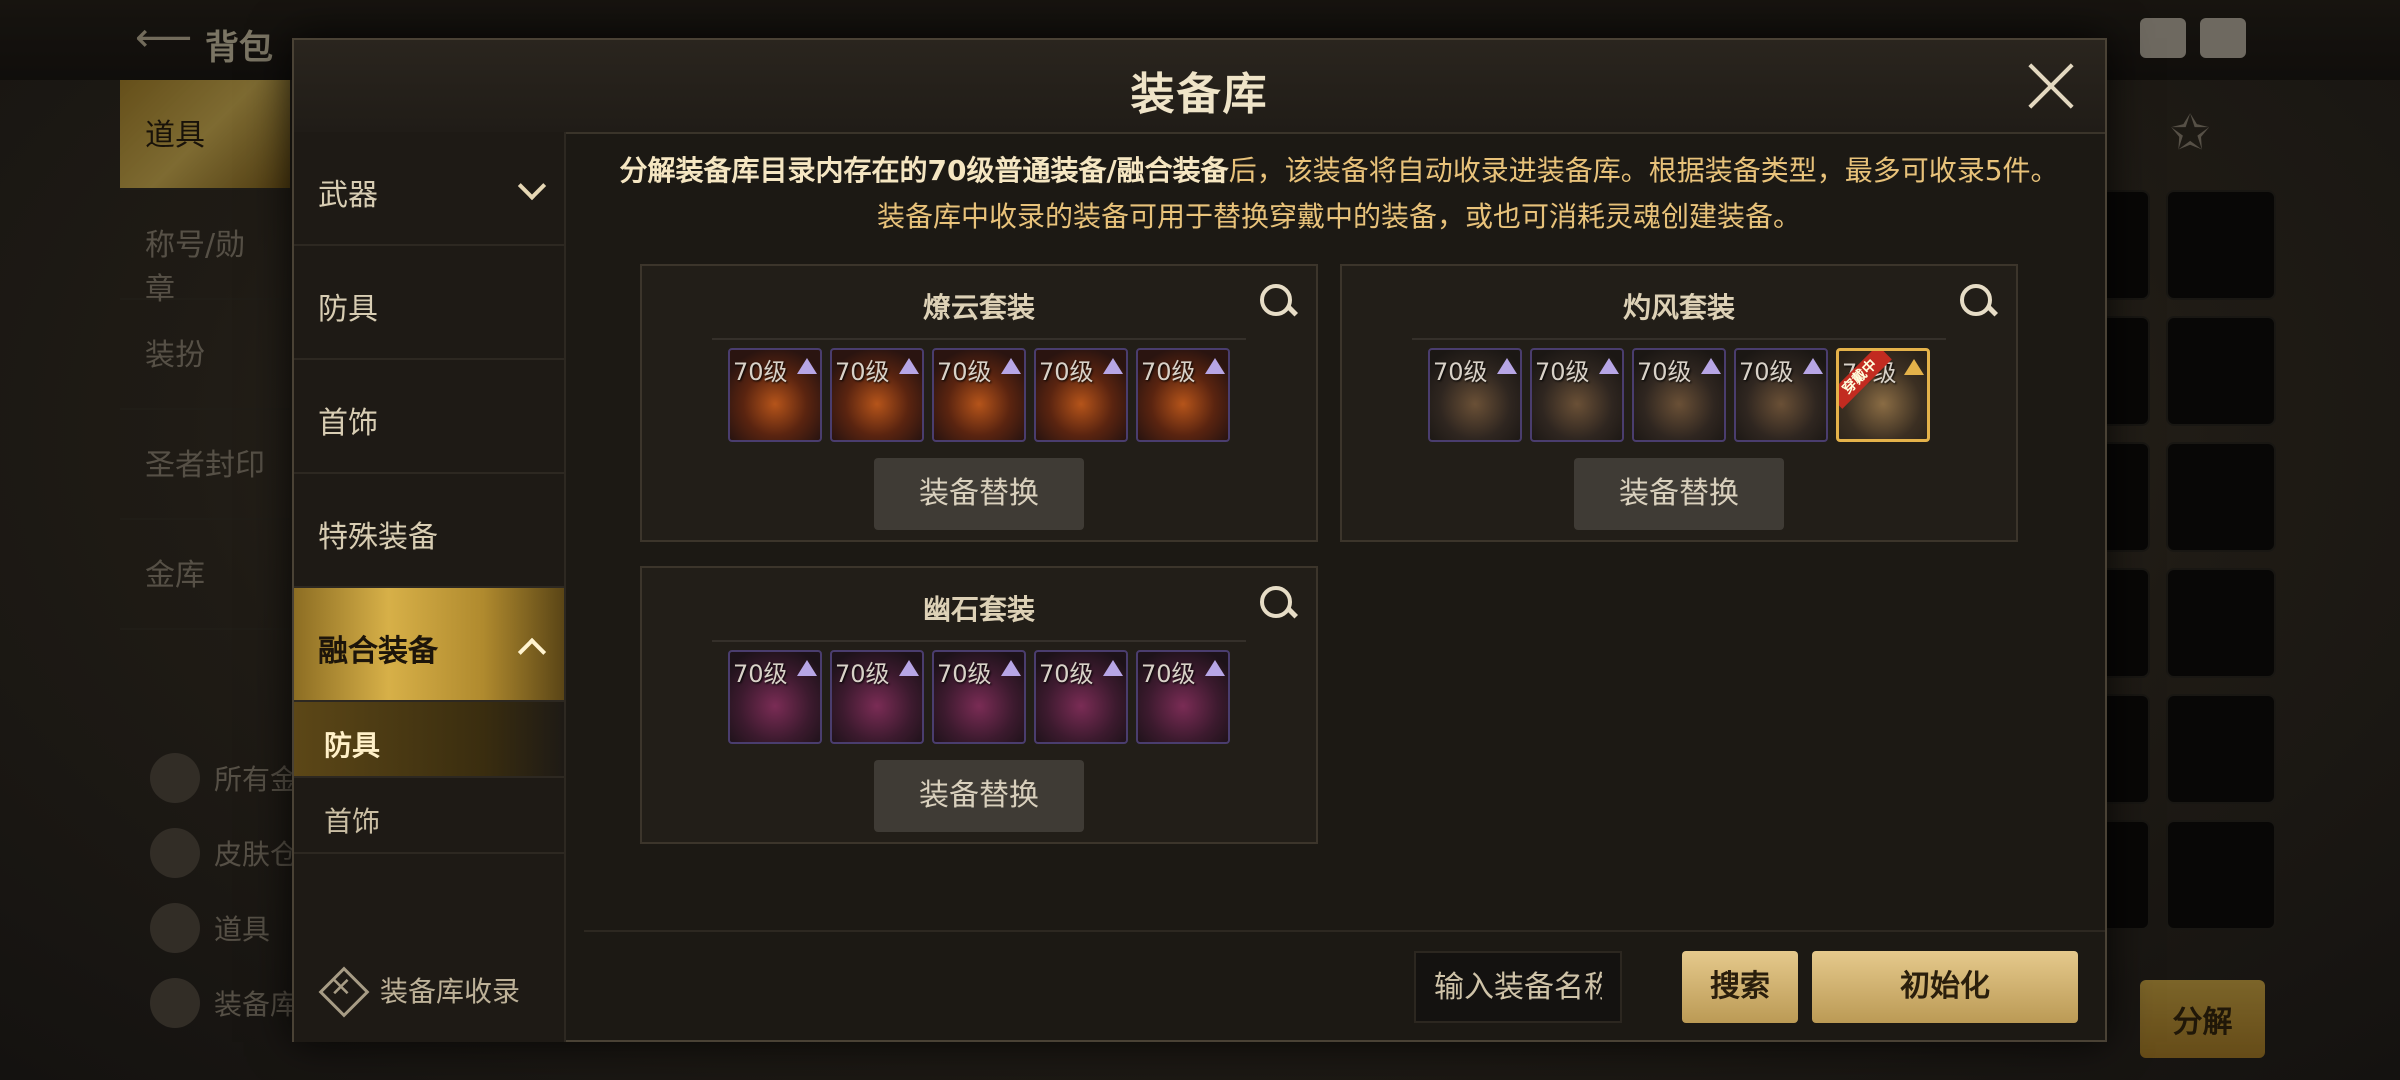 The width and height of the screenshot is (2400, 1080). Describe the element at coordinates (1945, 987) in the screenshot. I see `reset-button: 初始化` at that location.